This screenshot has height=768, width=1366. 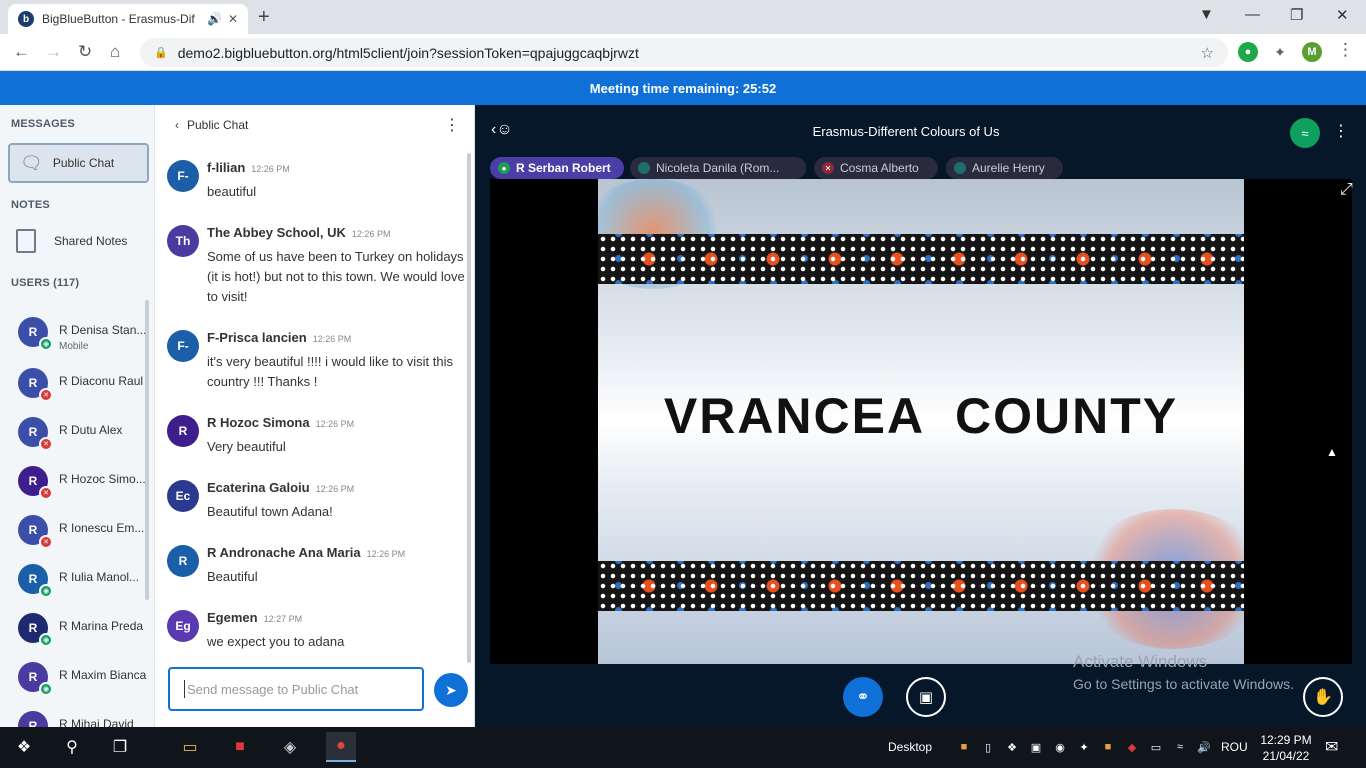 I want to click on acrobat-icon: ■, so click(x=240, y=747).